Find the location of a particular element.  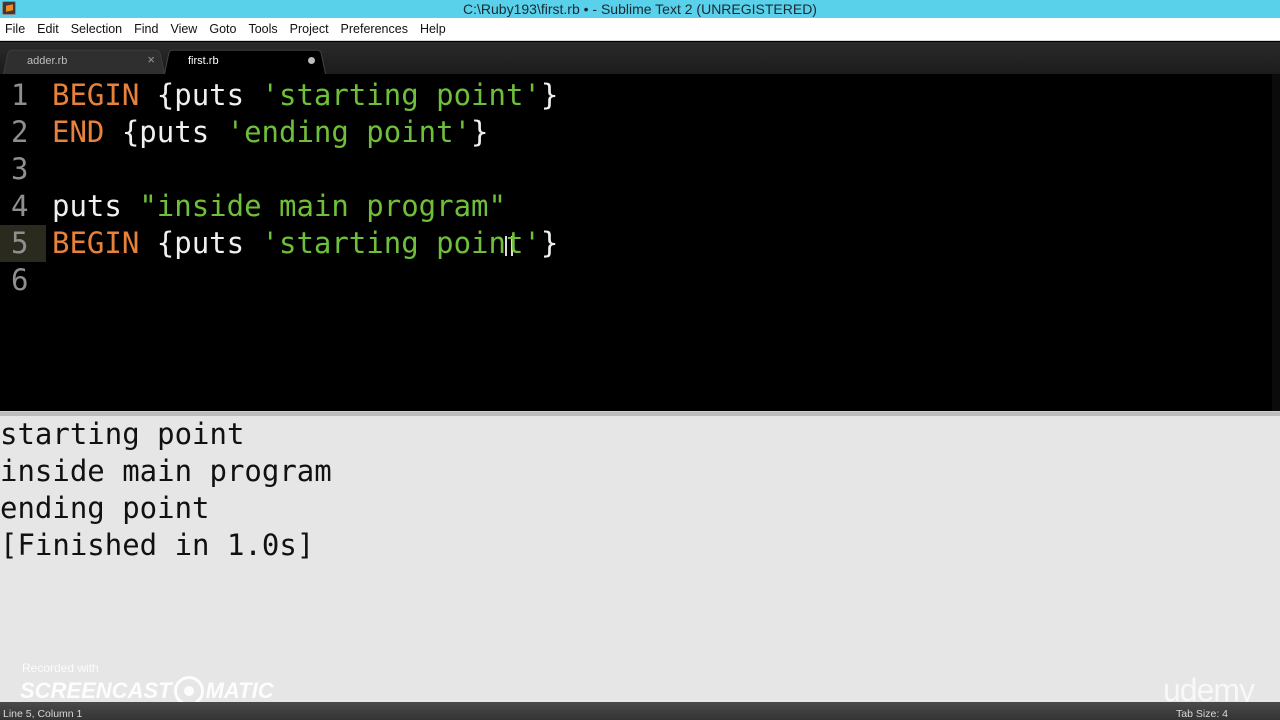

code-text: puts "inside main program" is located at coordinates (279, 206).